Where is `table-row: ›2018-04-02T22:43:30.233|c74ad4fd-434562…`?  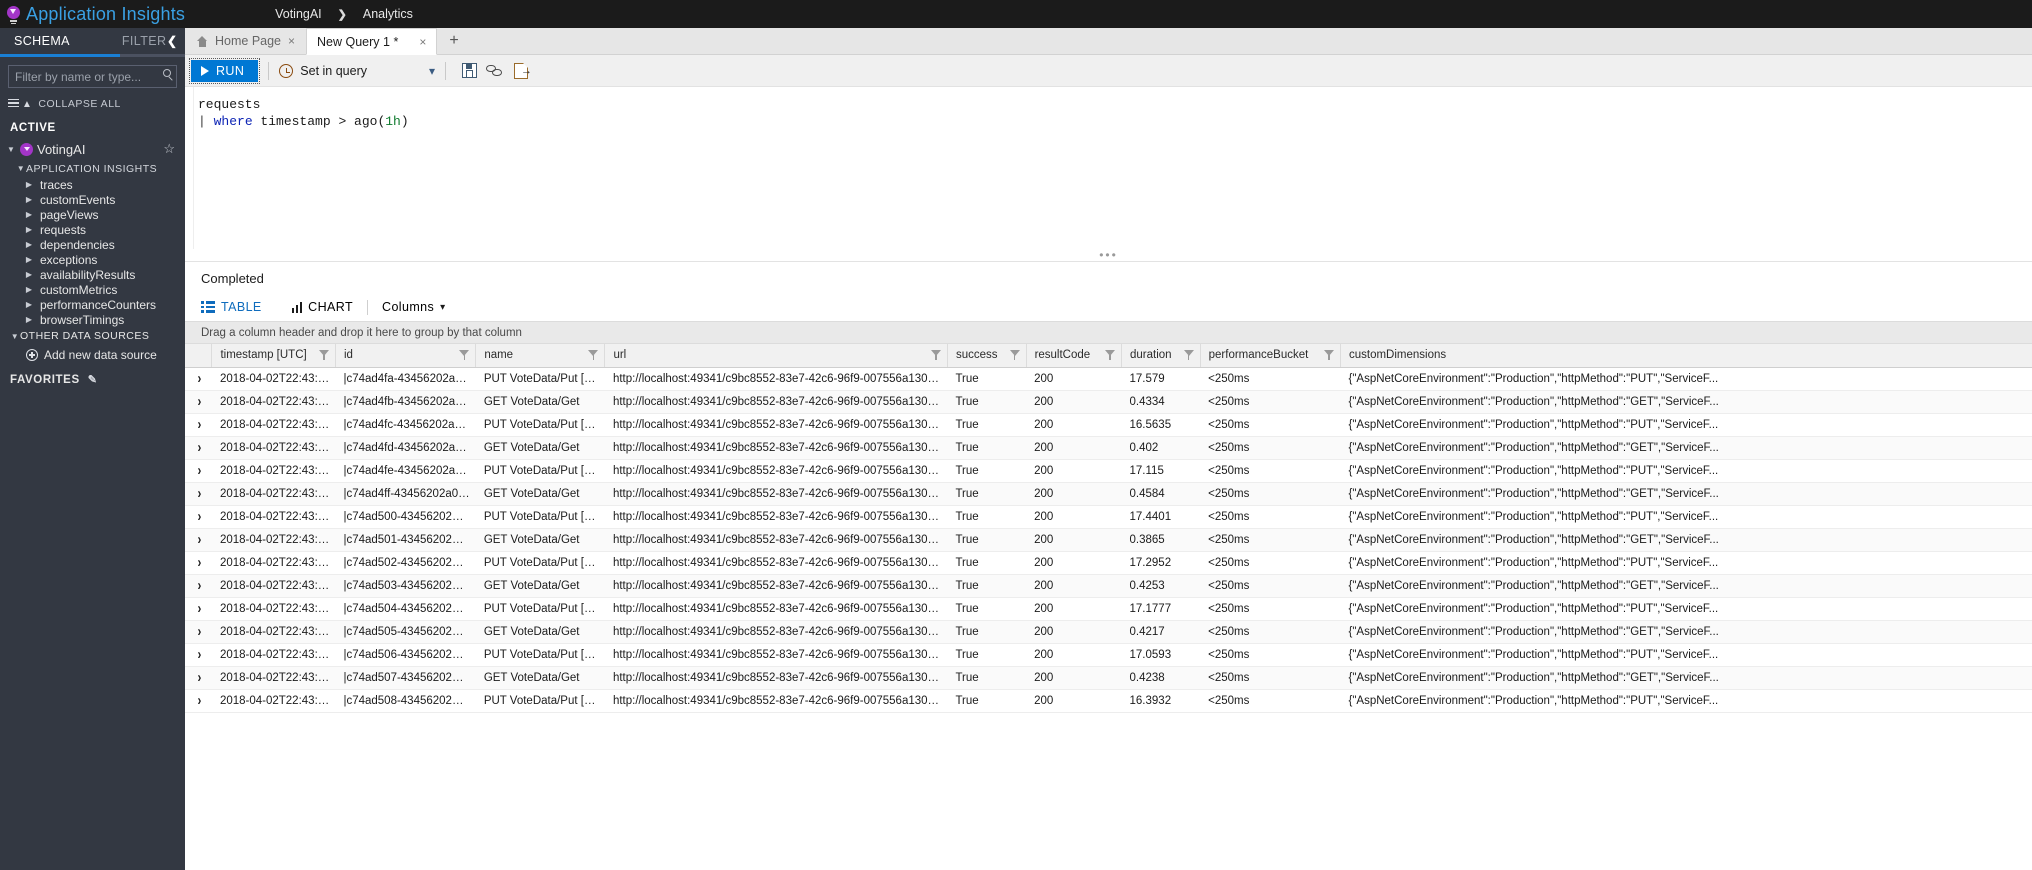
table-row: ›2018-04-02T22:43:30.233|c74ad4fd-434562… is located at coordinates (1108, 448).